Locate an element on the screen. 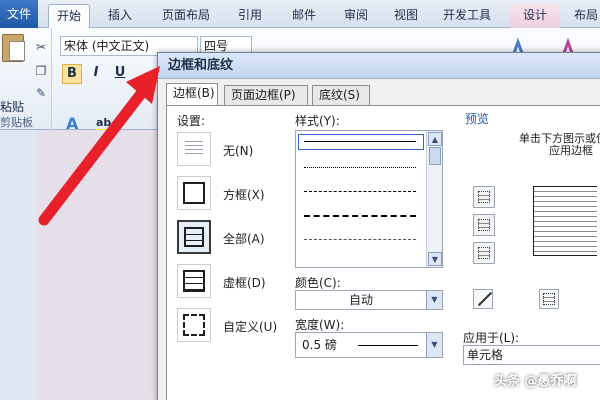 The width and height of the screenshot is (600, 400). setting-all-icon is located at coordinates (194, 237).